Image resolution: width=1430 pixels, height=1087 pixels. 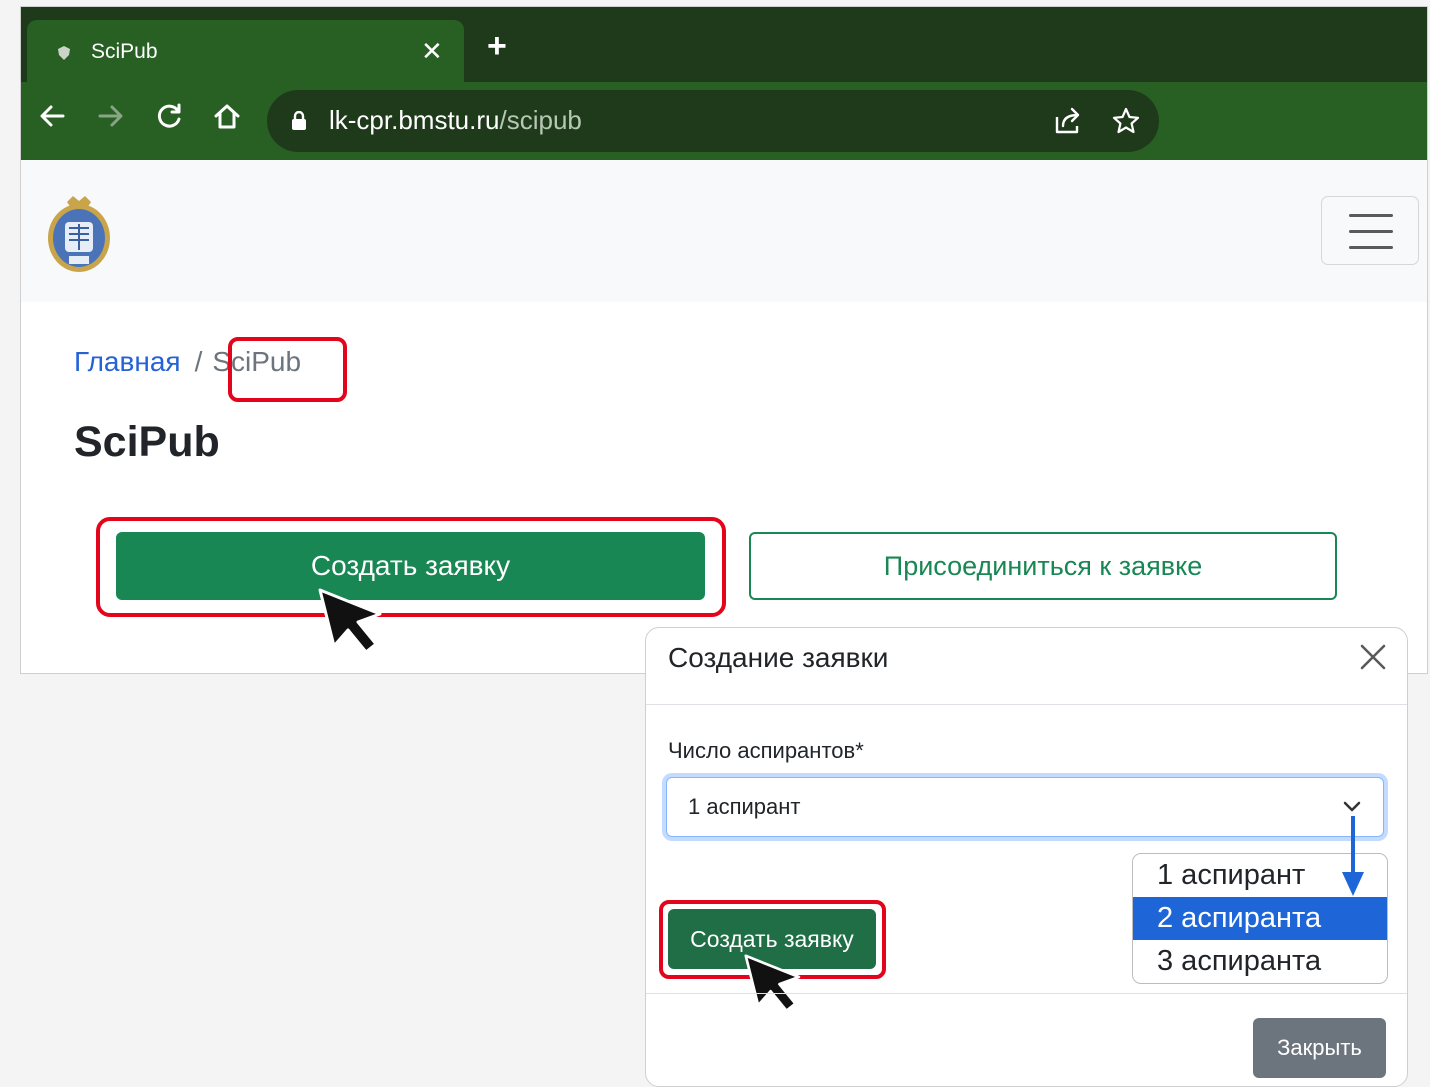 I want to click on join-request-button: Присоединиться к заявке, so click(x=1043, y=566).